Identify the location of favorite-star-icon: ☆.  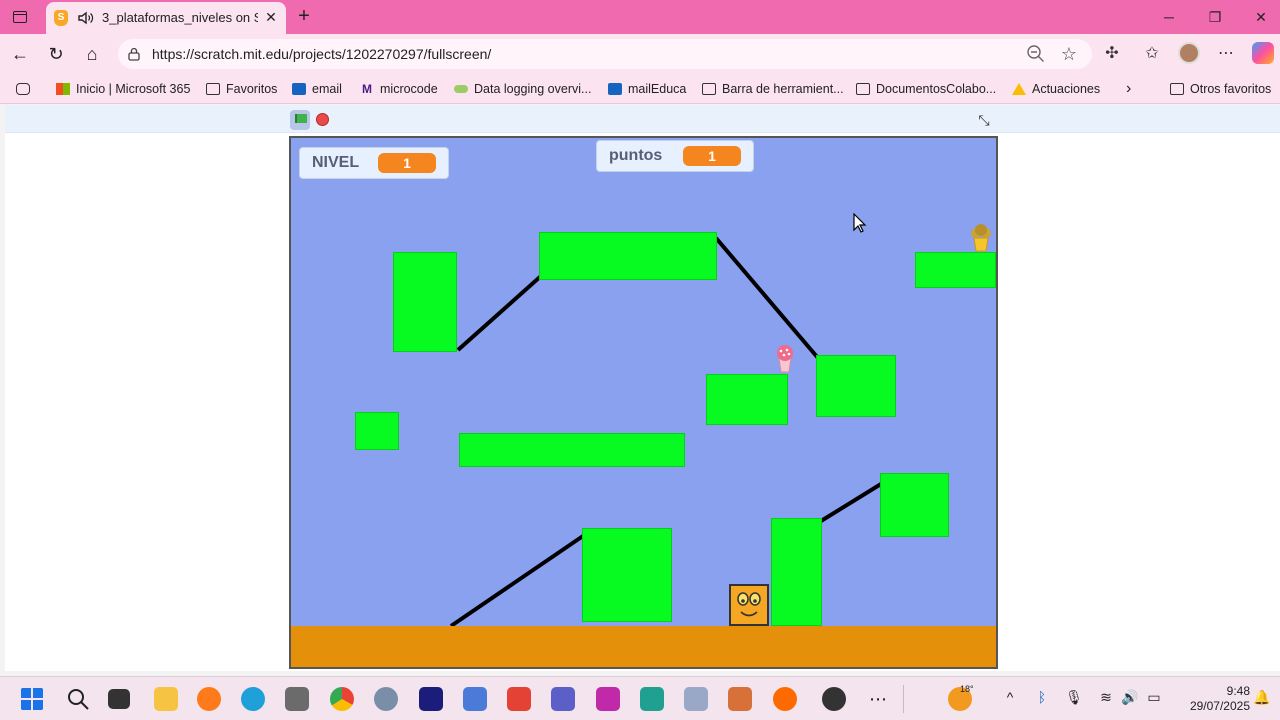
(1069, 54).